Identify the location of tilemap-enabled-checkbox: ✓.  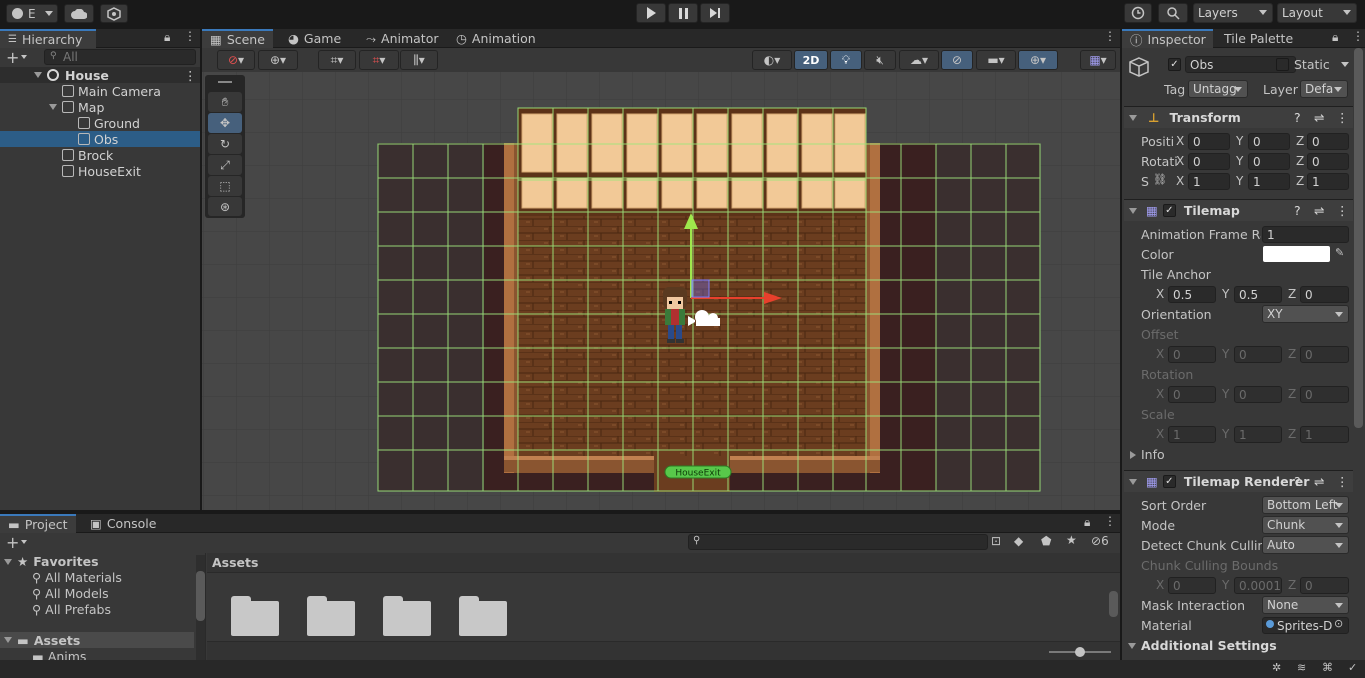
(1169, 210).